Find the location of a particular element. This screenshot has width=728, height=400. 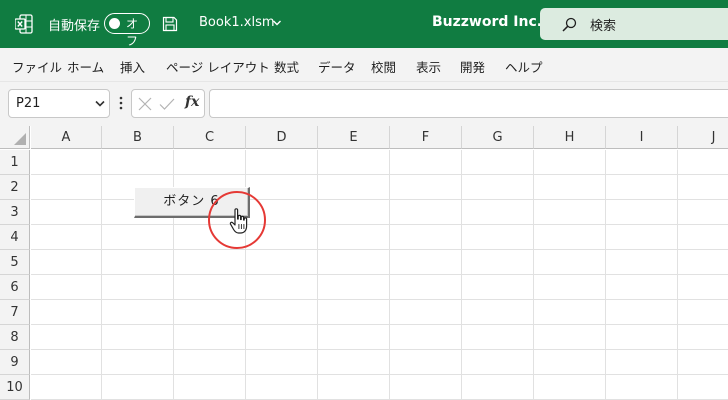

hand-cursor-icon is located at coordinates (238, 221).